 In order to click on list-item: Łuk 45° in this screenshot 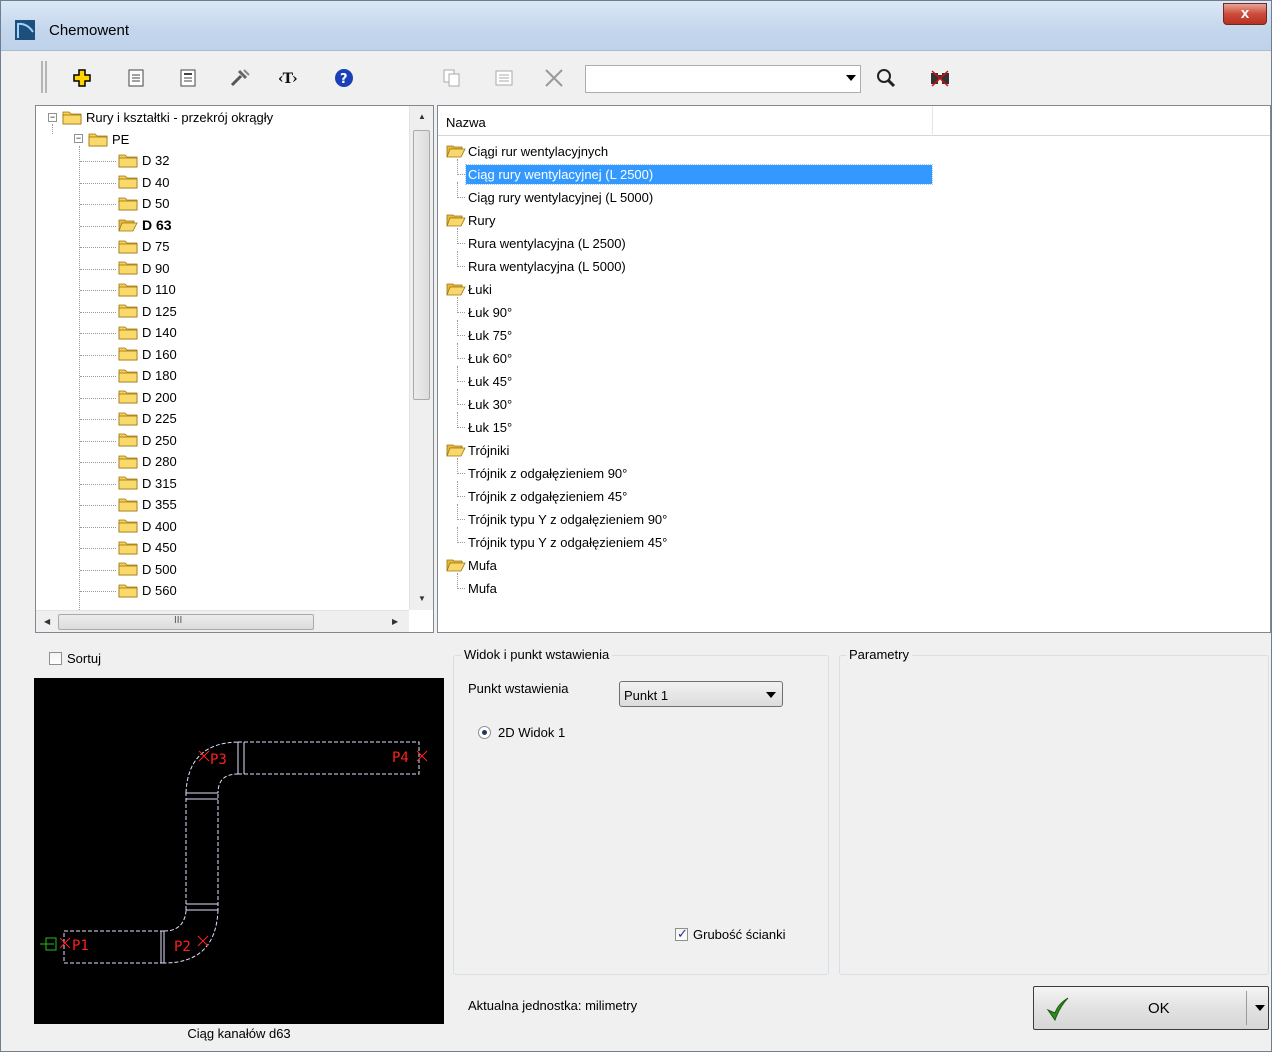, I will do `click(490, 381)`.